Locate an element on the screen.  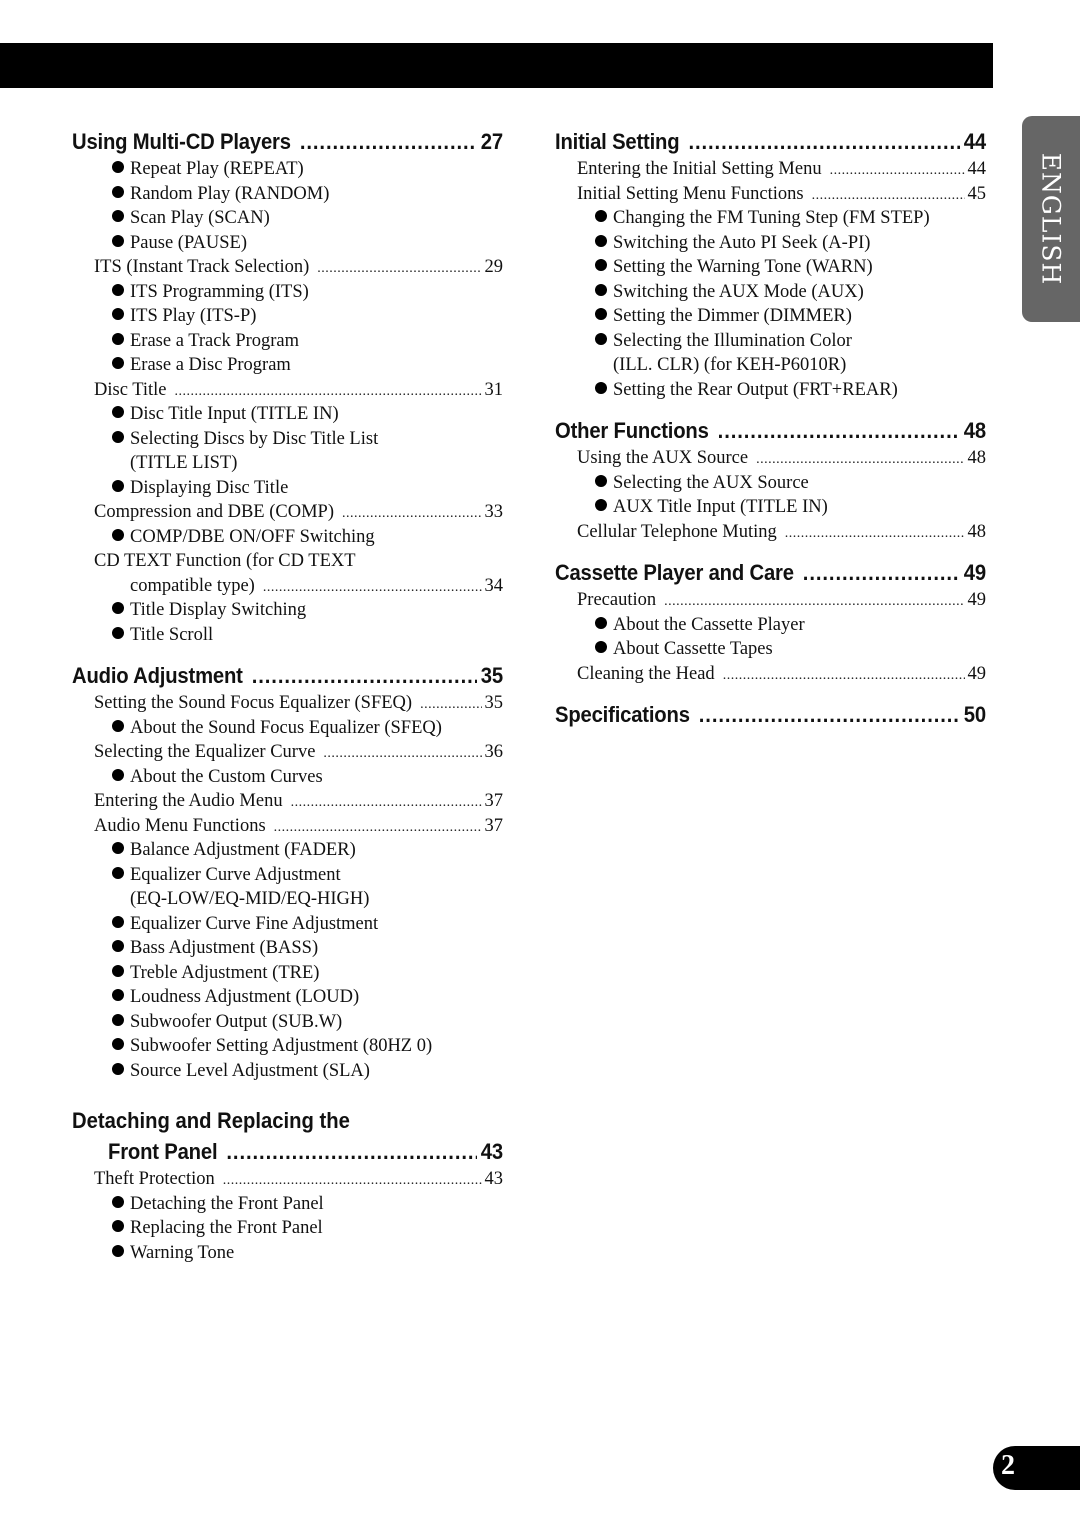
toc-entry-label: compatible type) is located at coordinates (192, 585).